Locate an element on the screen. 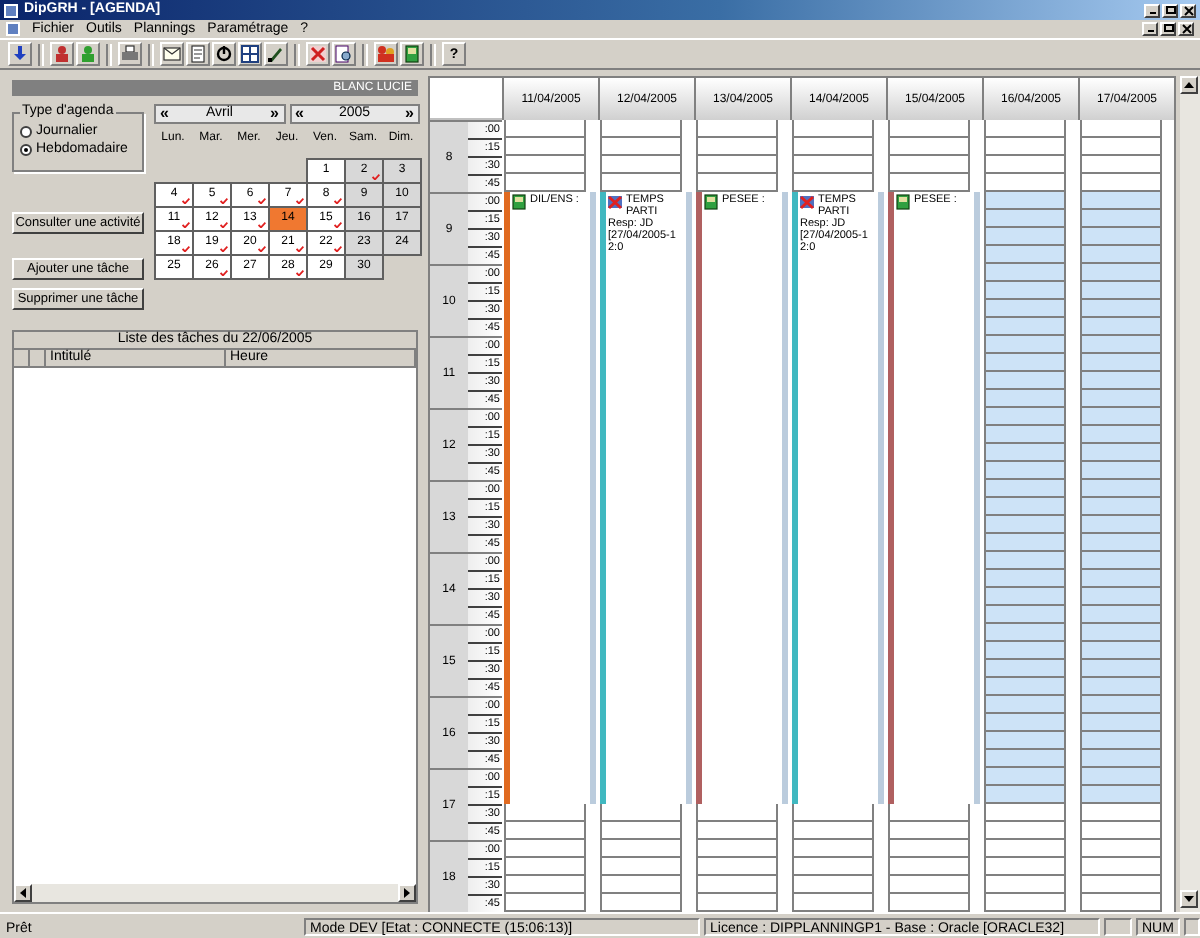 The image size is (1200, 938). next-button: » is located at coordinates (409, 114).